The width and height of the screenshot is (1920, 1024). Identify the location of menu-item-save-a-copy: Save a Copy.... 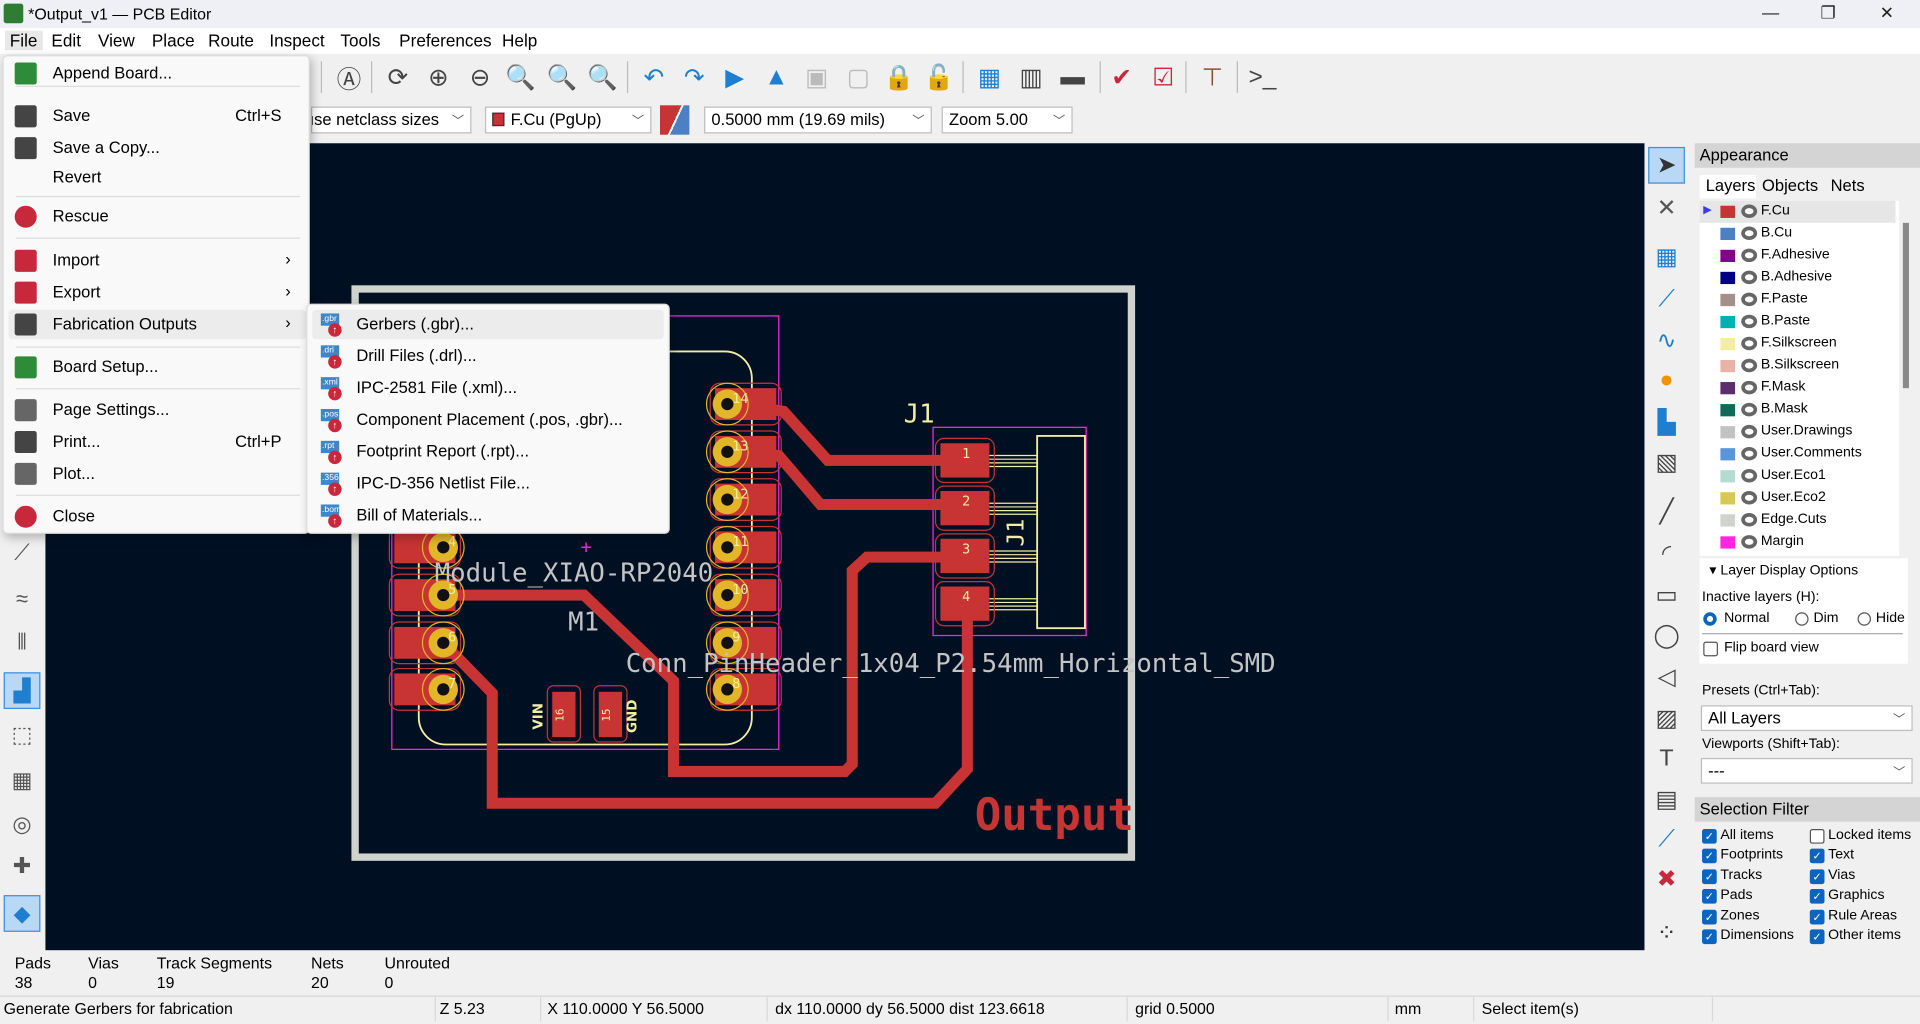
(158, 147).